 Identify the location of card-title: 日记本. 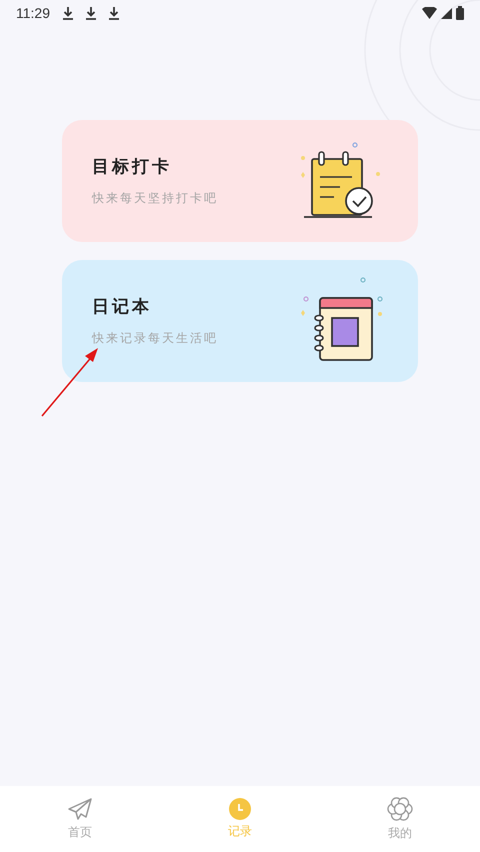
(122, 308).